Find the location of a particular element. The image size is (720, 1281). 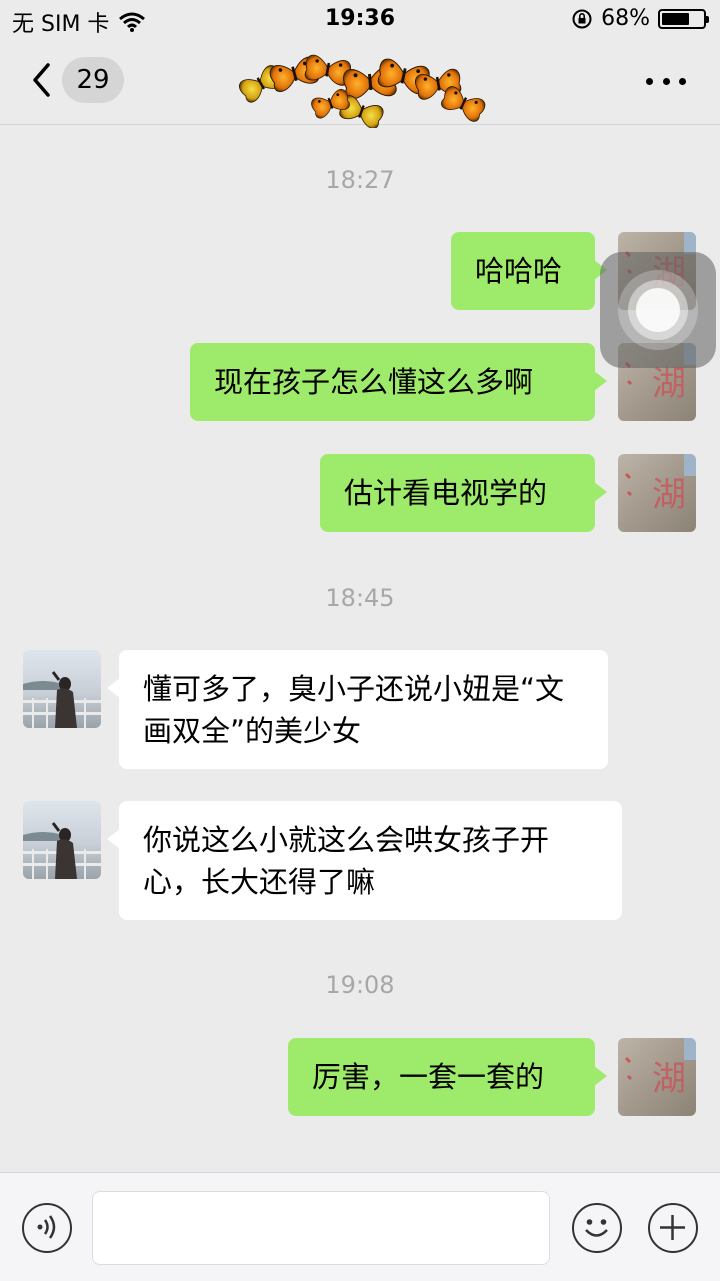

more-icon is located at coordinates (666, 81).